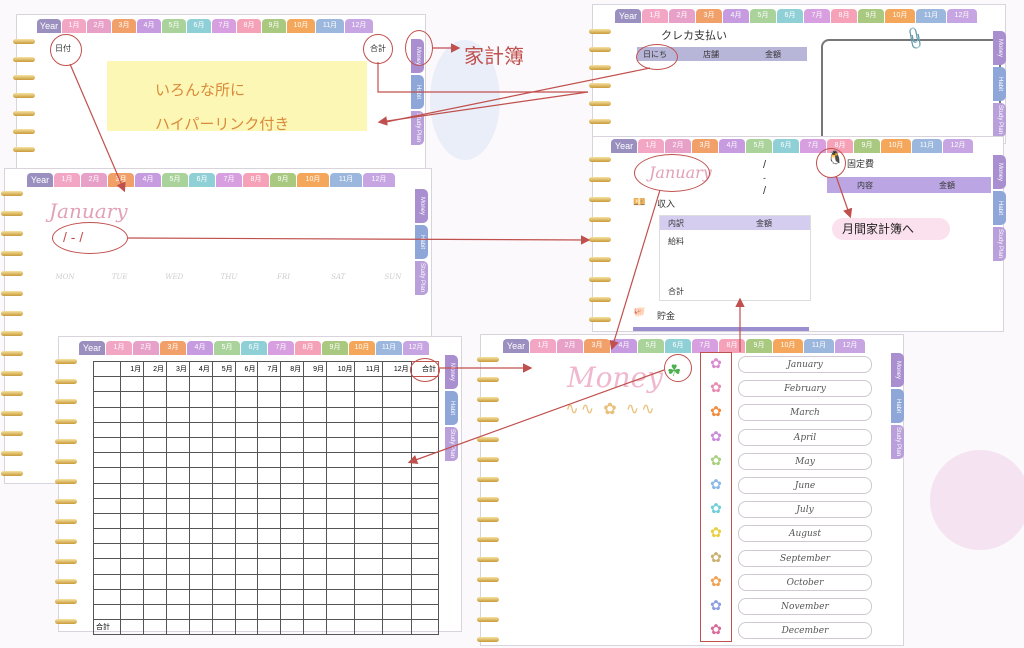 This screenshot has height=648, width=1024. I want to click on month-link-button: December, so click(805, 631).